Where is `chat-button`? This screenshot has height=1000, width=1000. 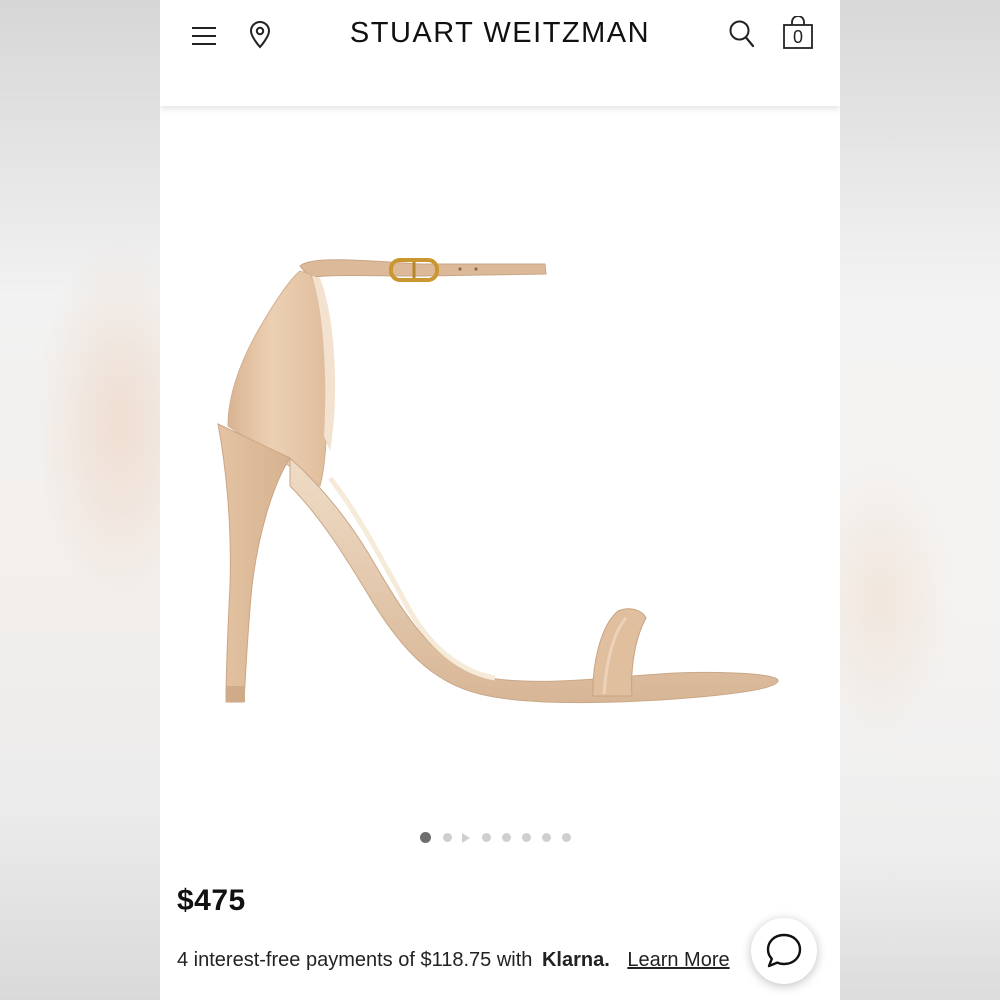 chat-button is located at coordinates (784, 951).